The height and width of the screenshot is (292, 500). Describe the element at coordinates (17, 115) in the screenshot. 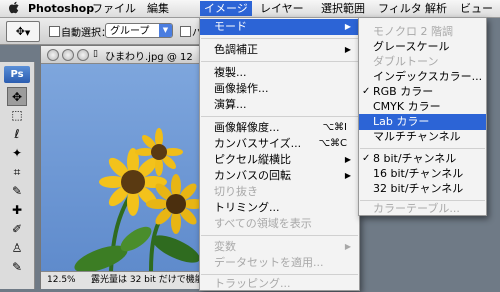

I see `marquee-tool-icon: ⬚` at that location.